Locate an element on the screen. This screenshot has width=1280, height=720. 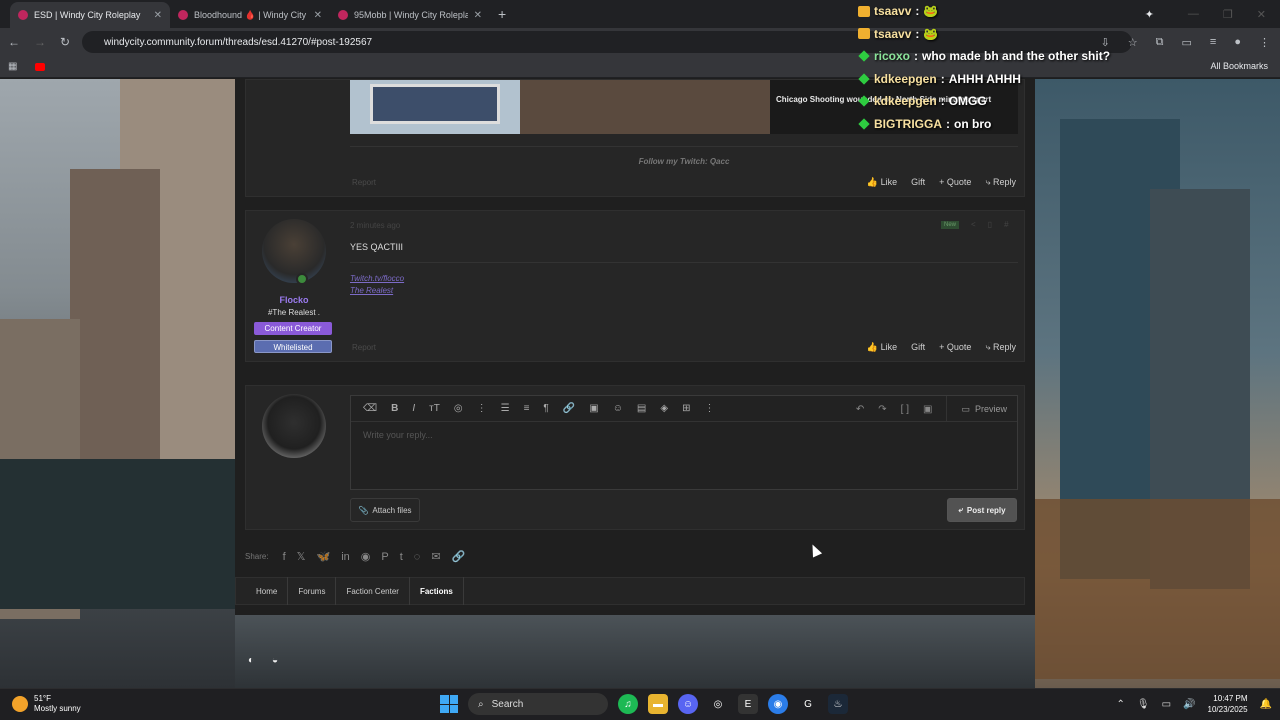
signature-link: Twitch.tv/flocco is located at coordinates (684, 279).